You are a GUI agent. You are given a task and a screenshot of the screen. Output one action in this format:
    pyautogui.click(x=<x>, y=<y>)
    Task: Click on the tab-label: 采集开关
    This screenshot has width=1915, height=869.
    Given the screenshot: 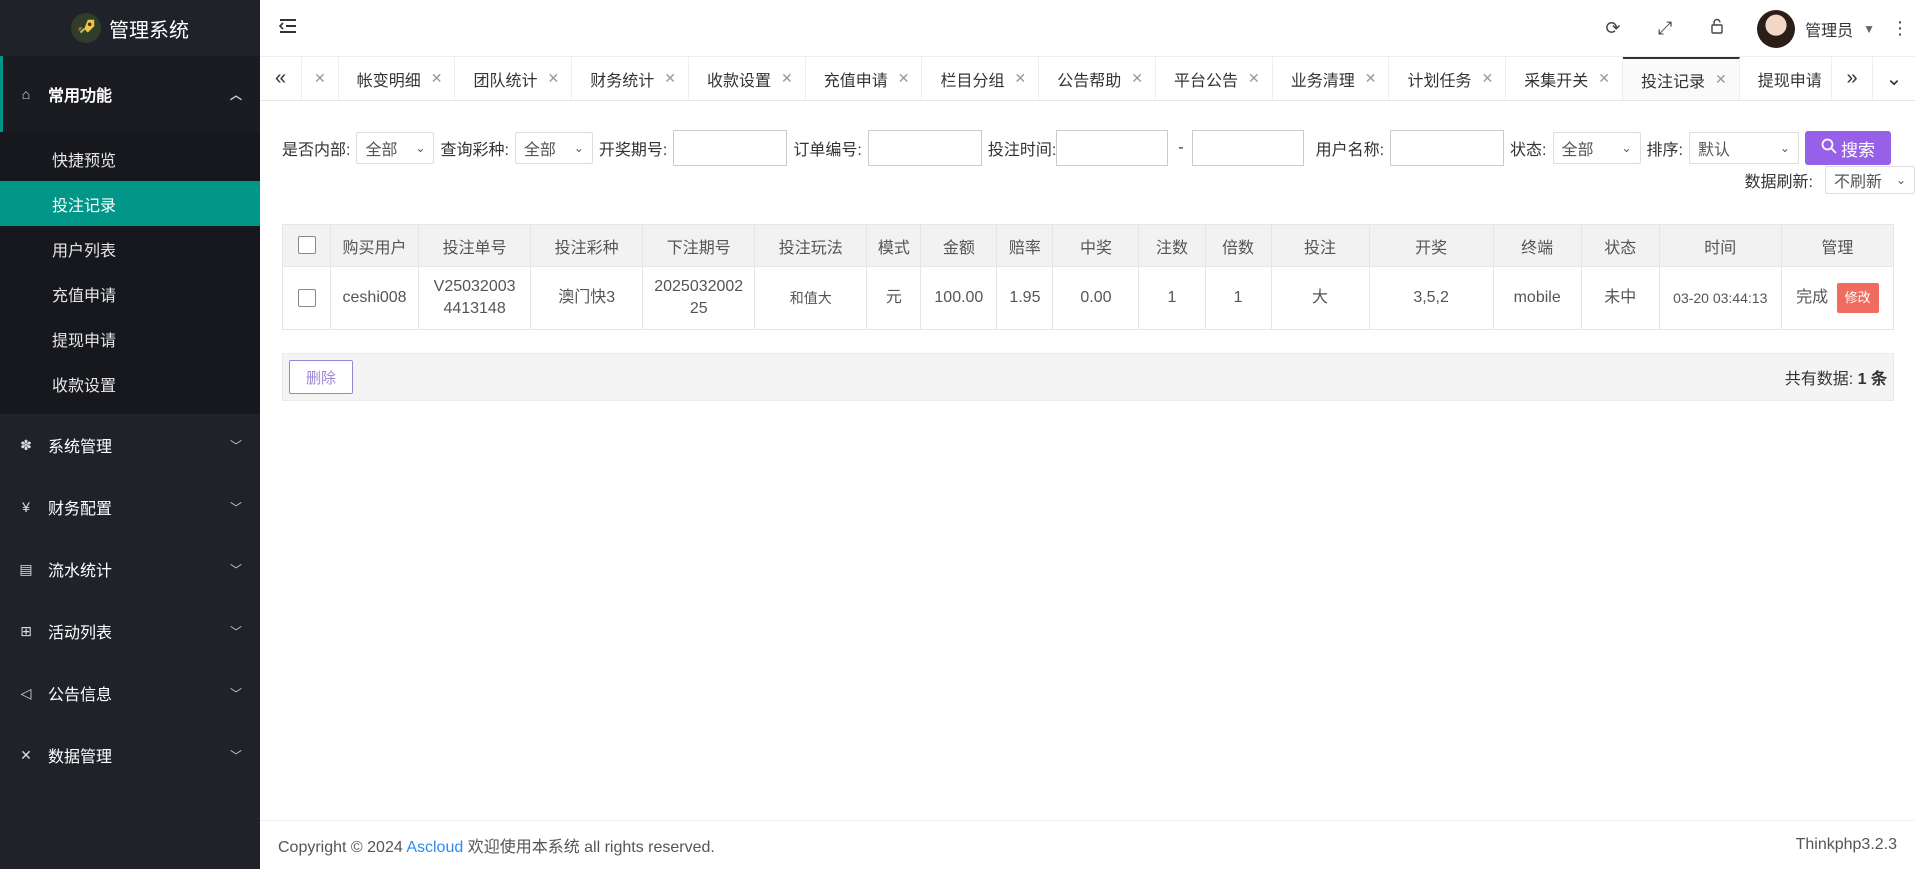 What is the action you would take?
    pyautogui.click(x=1556, y=81)
    